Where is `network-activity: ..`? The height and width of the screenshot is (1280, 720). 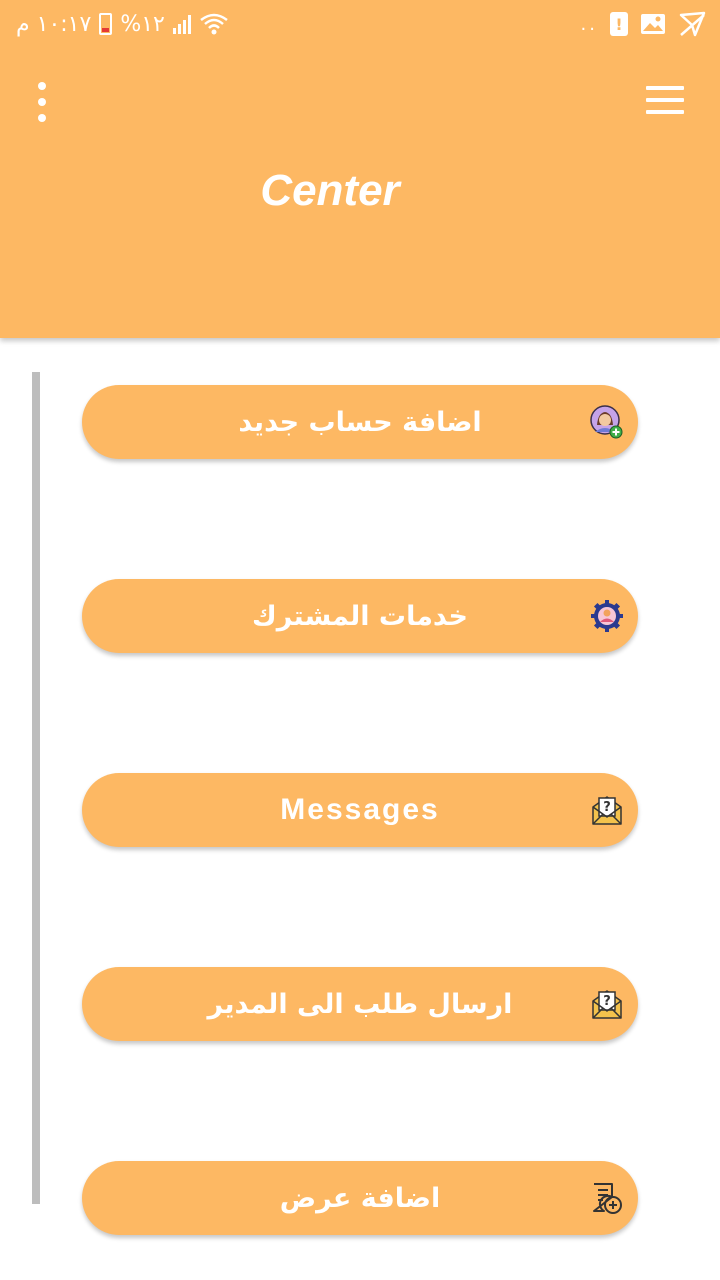
network-activity: .. is located at coordinates (589, 24).